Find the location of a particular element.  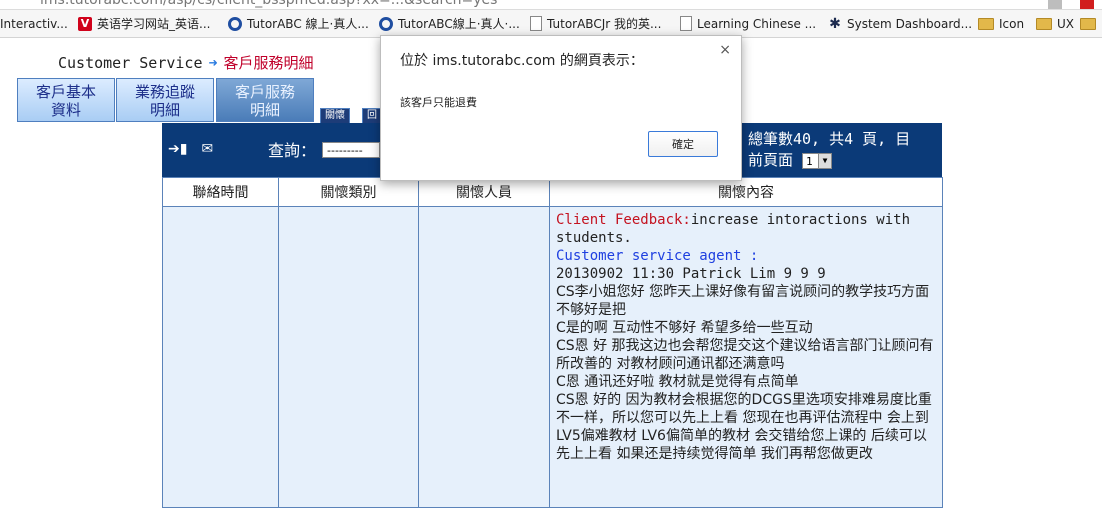

tab-reply: 回 is located at coordinates (372, 116).